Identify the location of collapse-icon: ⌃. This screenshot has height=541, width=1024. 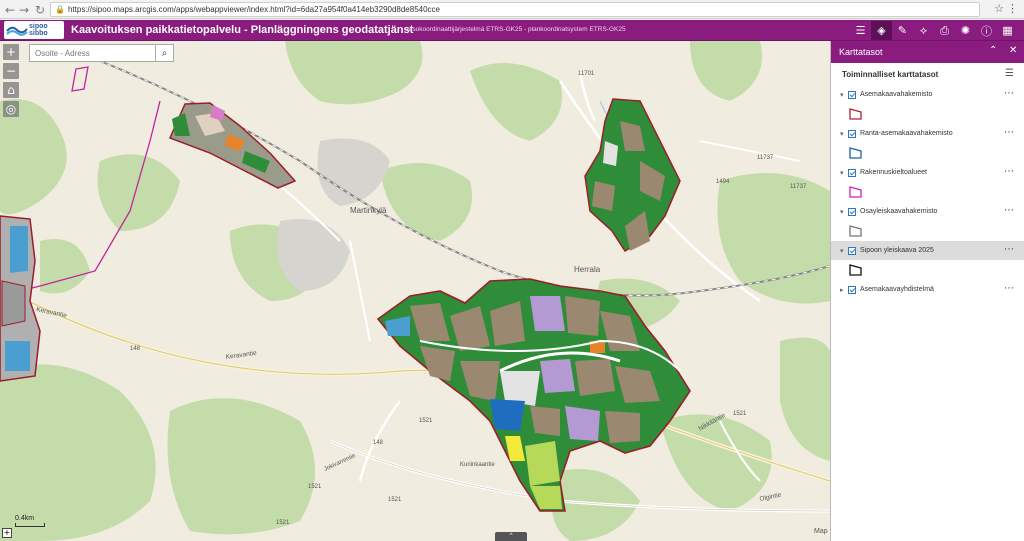
(993, 50).